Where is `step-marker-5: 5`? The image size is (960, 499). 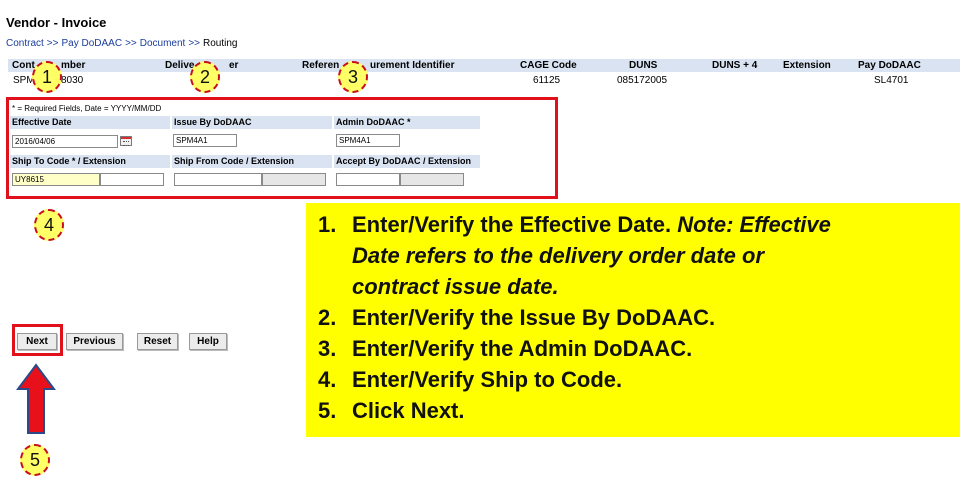 step-marker-5: 5 is located at coordinates (35, 460).